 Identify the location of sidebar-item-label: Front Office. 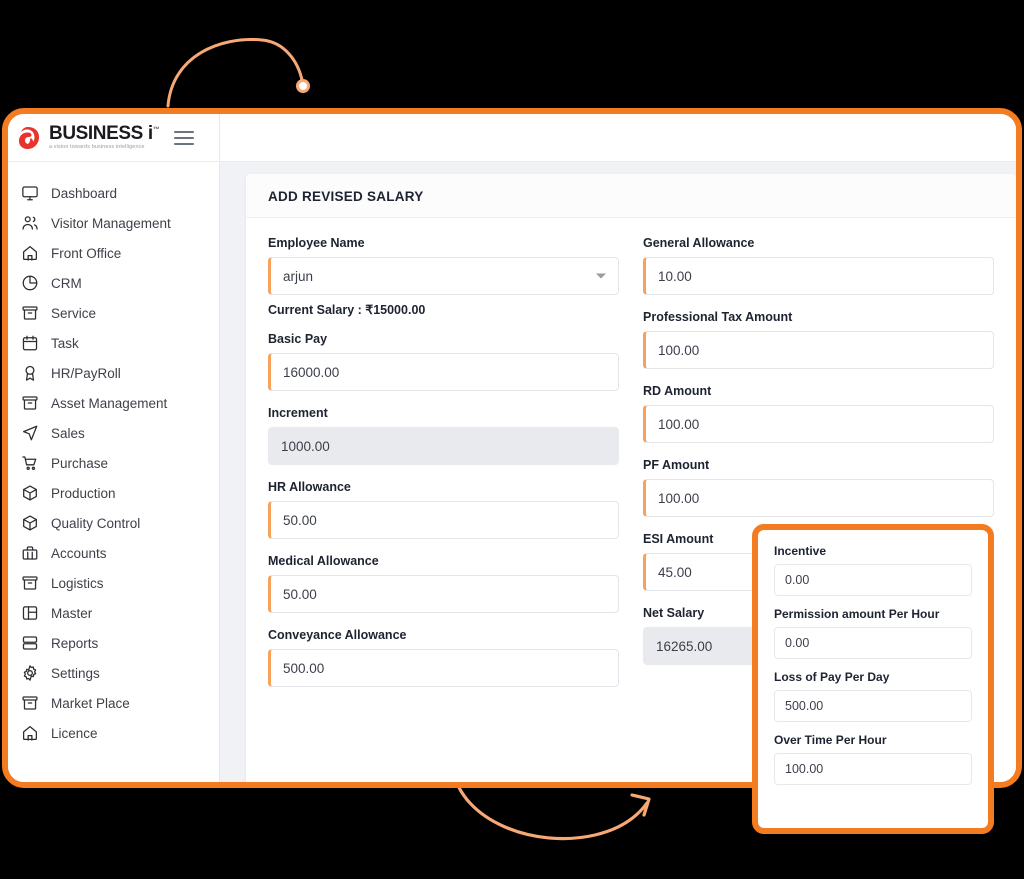
(86, 253).